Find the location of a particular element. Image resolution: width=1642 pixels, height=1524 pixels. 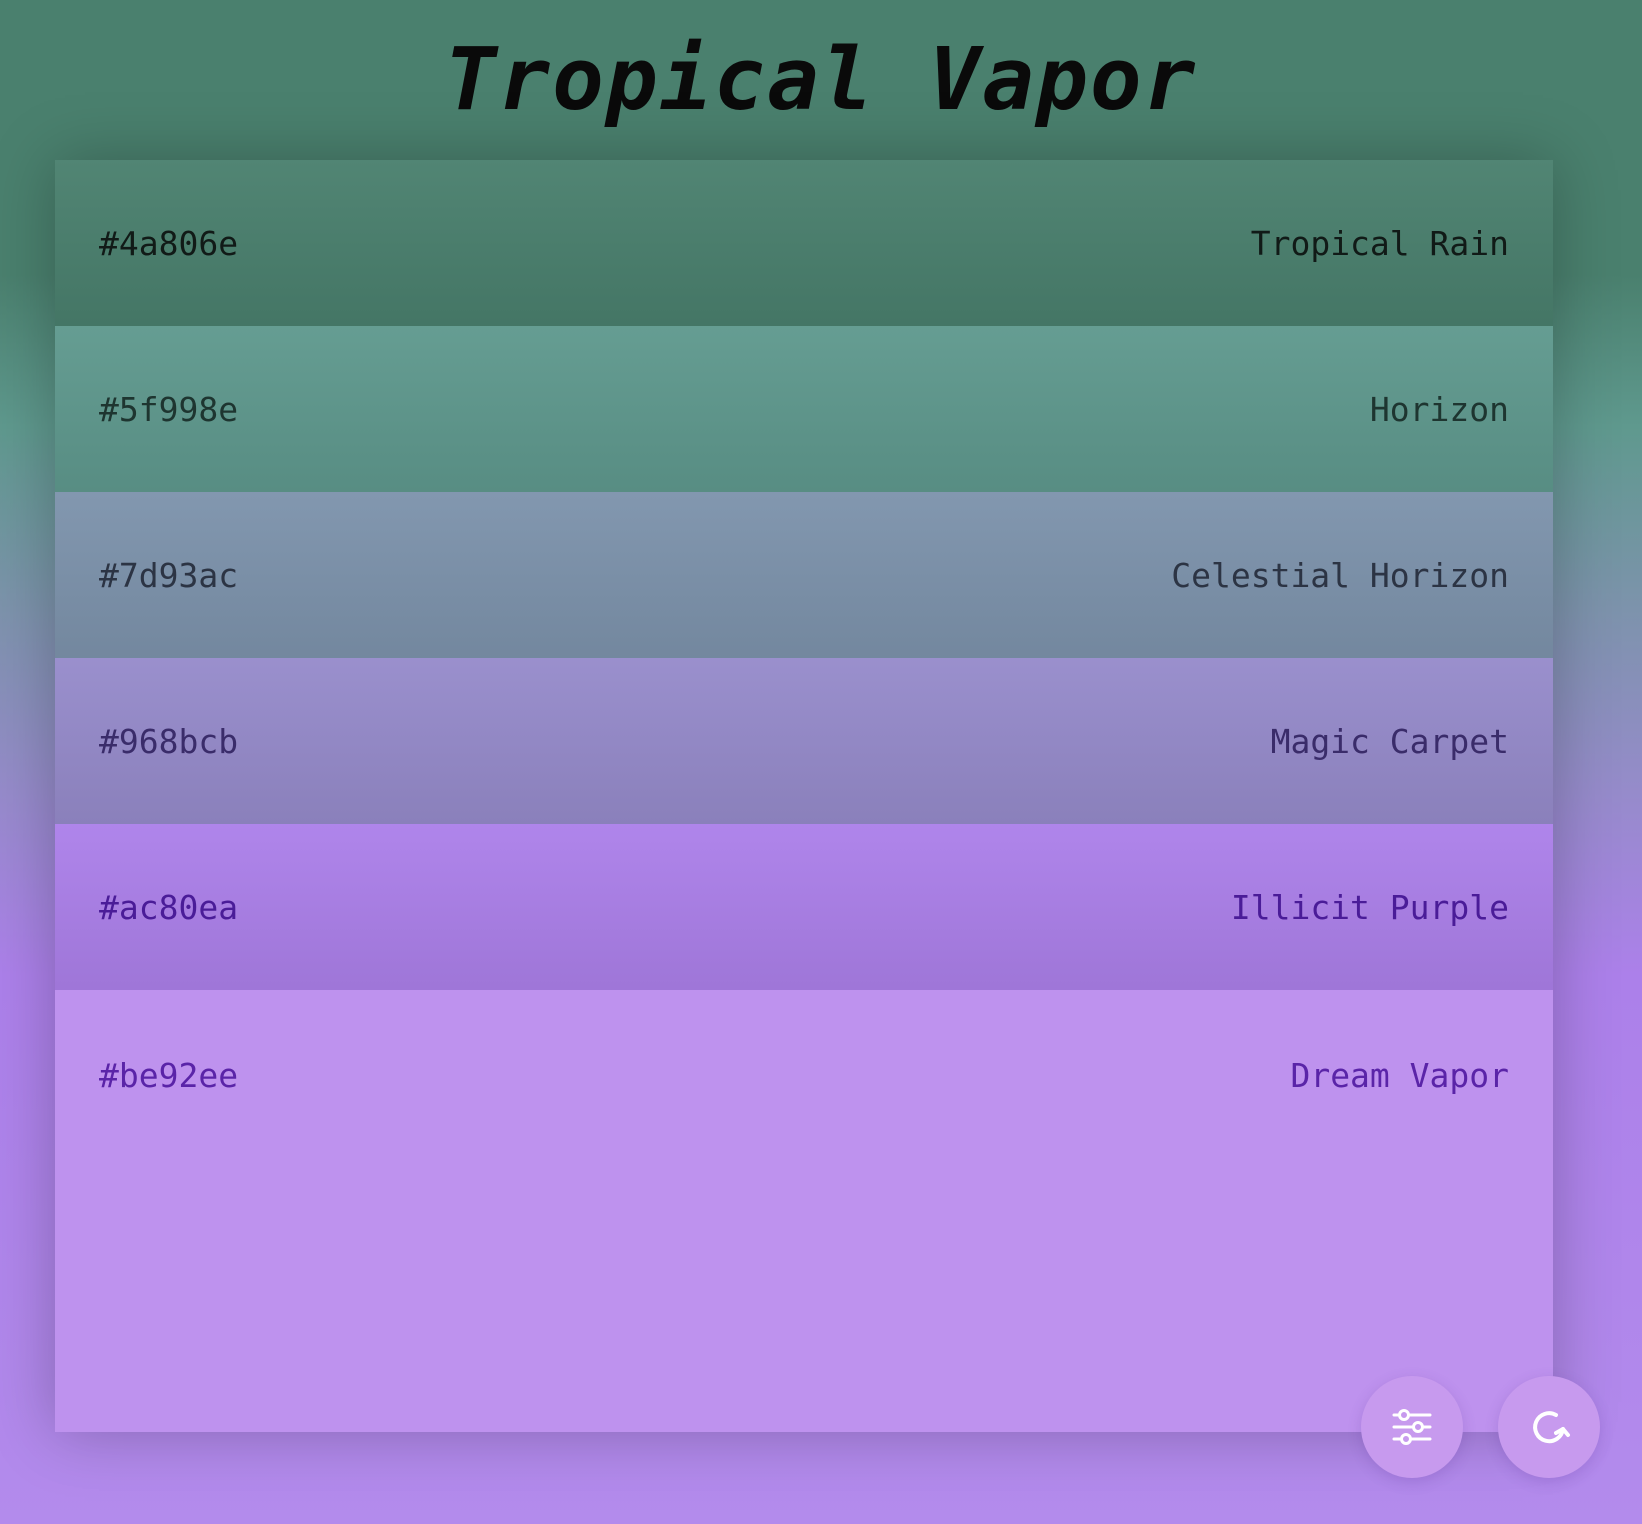

swatch-tropical-rain: #4a806e Tropical Rain is located at coordinates (804, 243).